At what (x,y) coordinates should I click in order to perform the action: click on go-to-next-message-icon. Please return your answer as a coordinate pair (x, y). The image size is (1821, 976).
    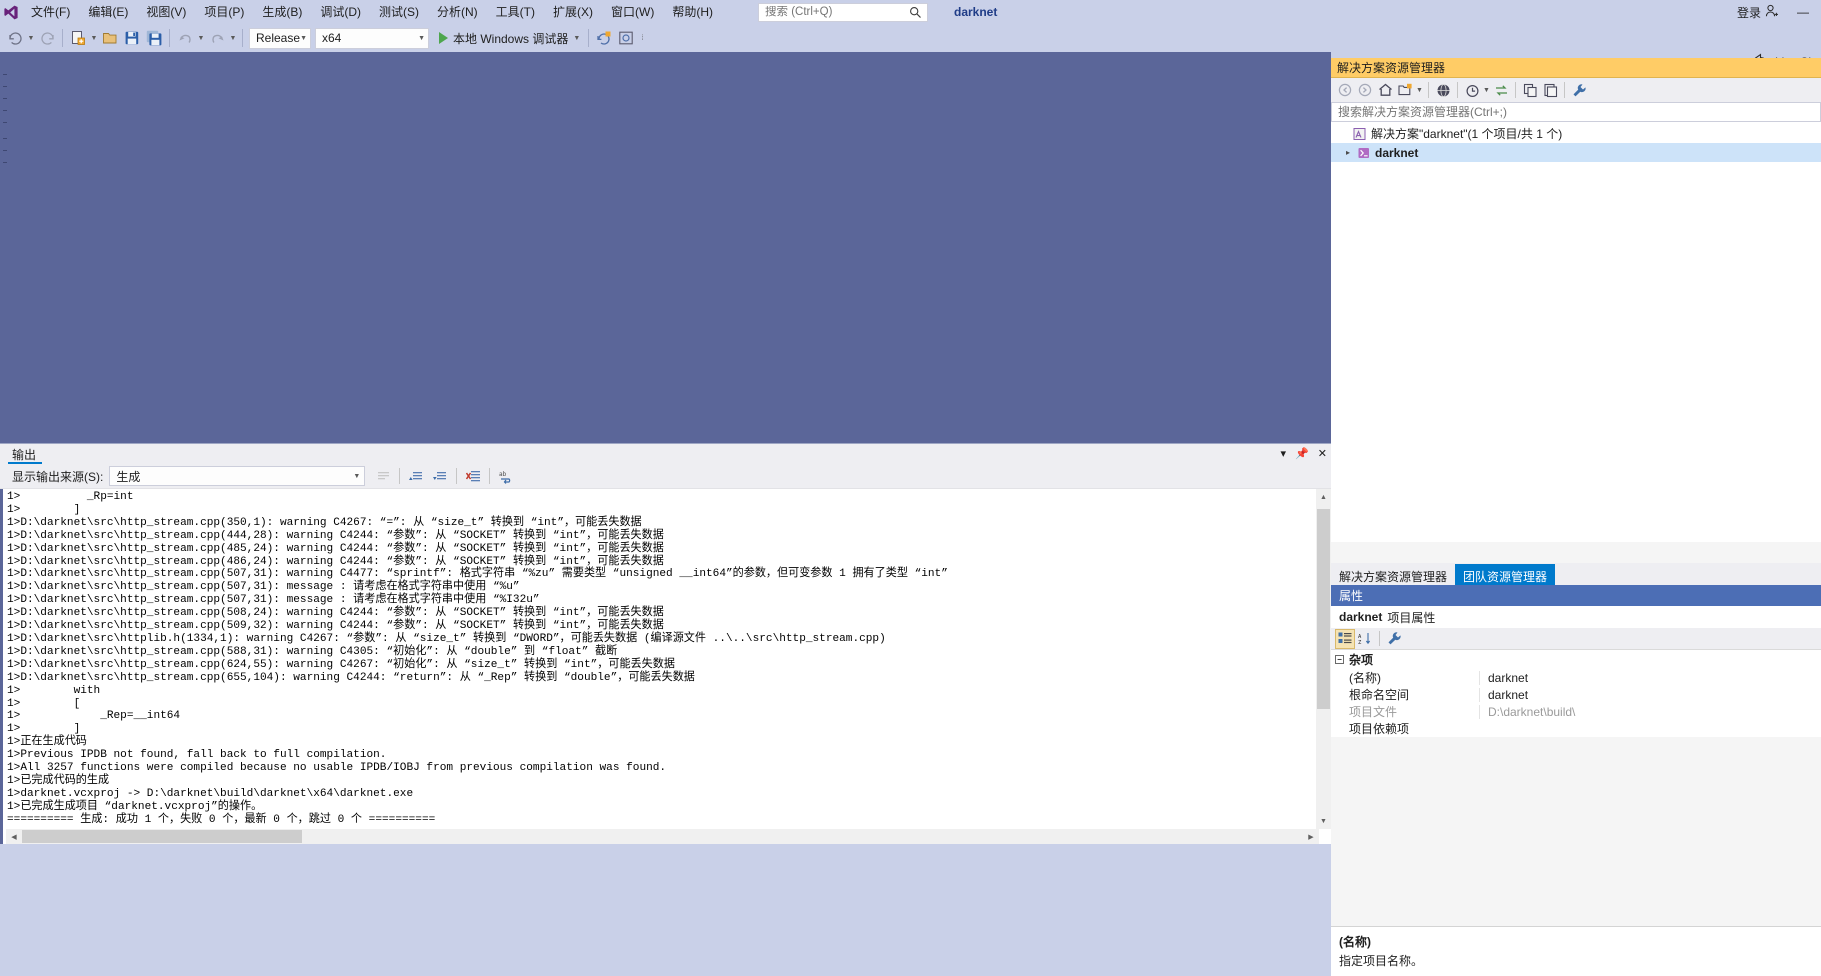
    Looking at the image, I should click on (440, 476).